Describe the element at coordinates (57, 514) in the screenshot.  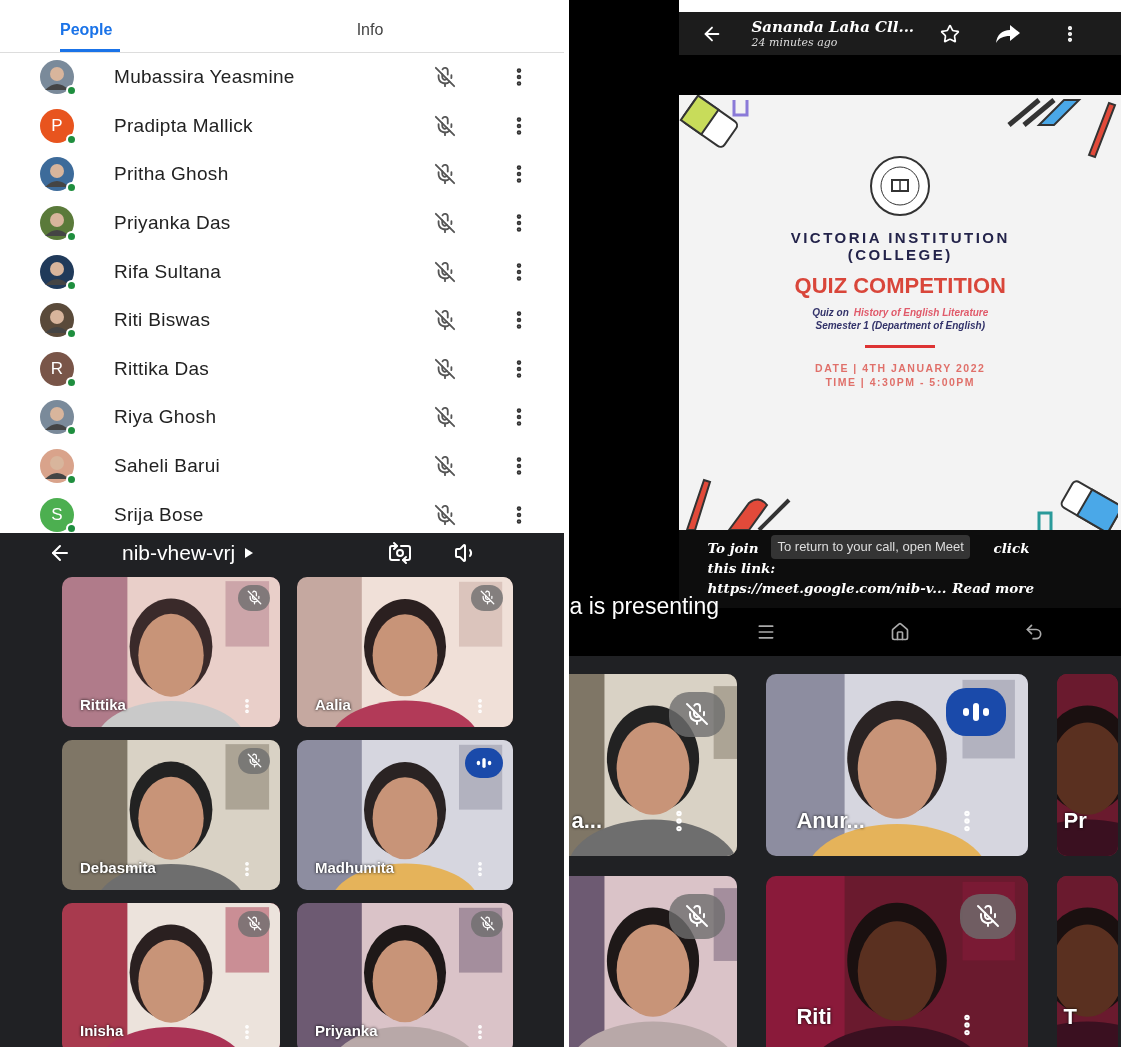
I see `avatar: S` at that location.